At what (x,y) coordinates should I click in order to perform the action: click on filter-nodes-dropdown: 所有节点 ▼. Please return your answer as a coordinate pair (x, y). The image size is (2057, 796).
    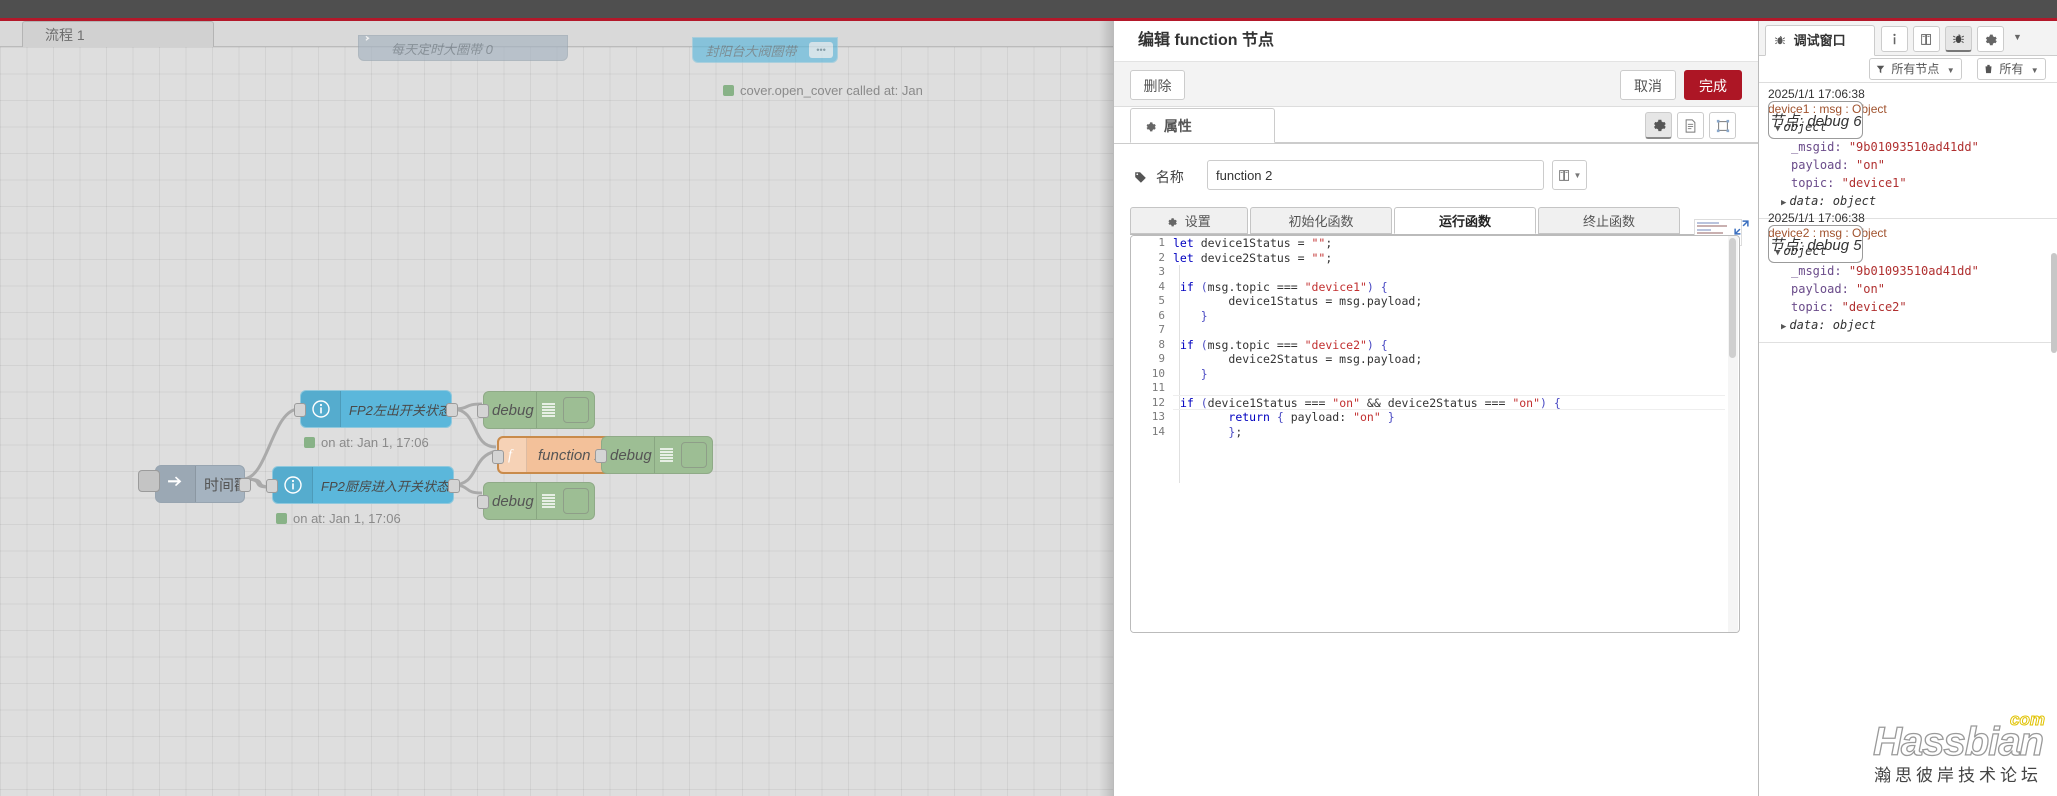
    Looking at the image, I should click on (1915, 69).